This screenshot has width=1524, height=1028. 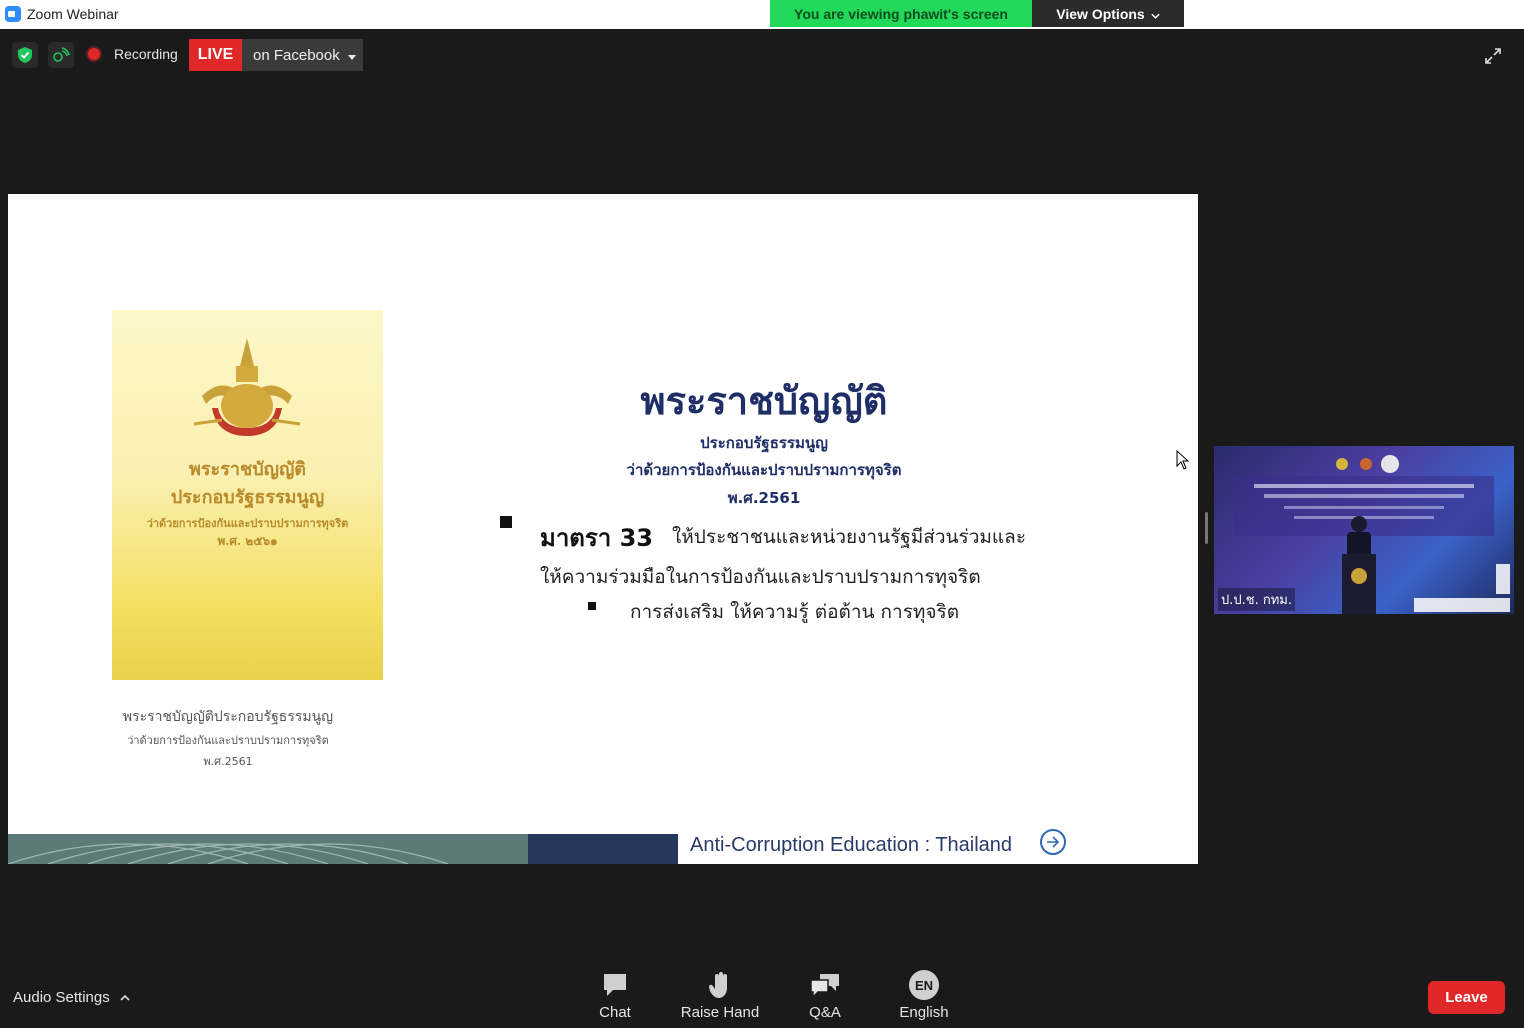 I want to click on speaker-video-tile: ป.ป.ช. กทม., so click(x=1364, y=530).